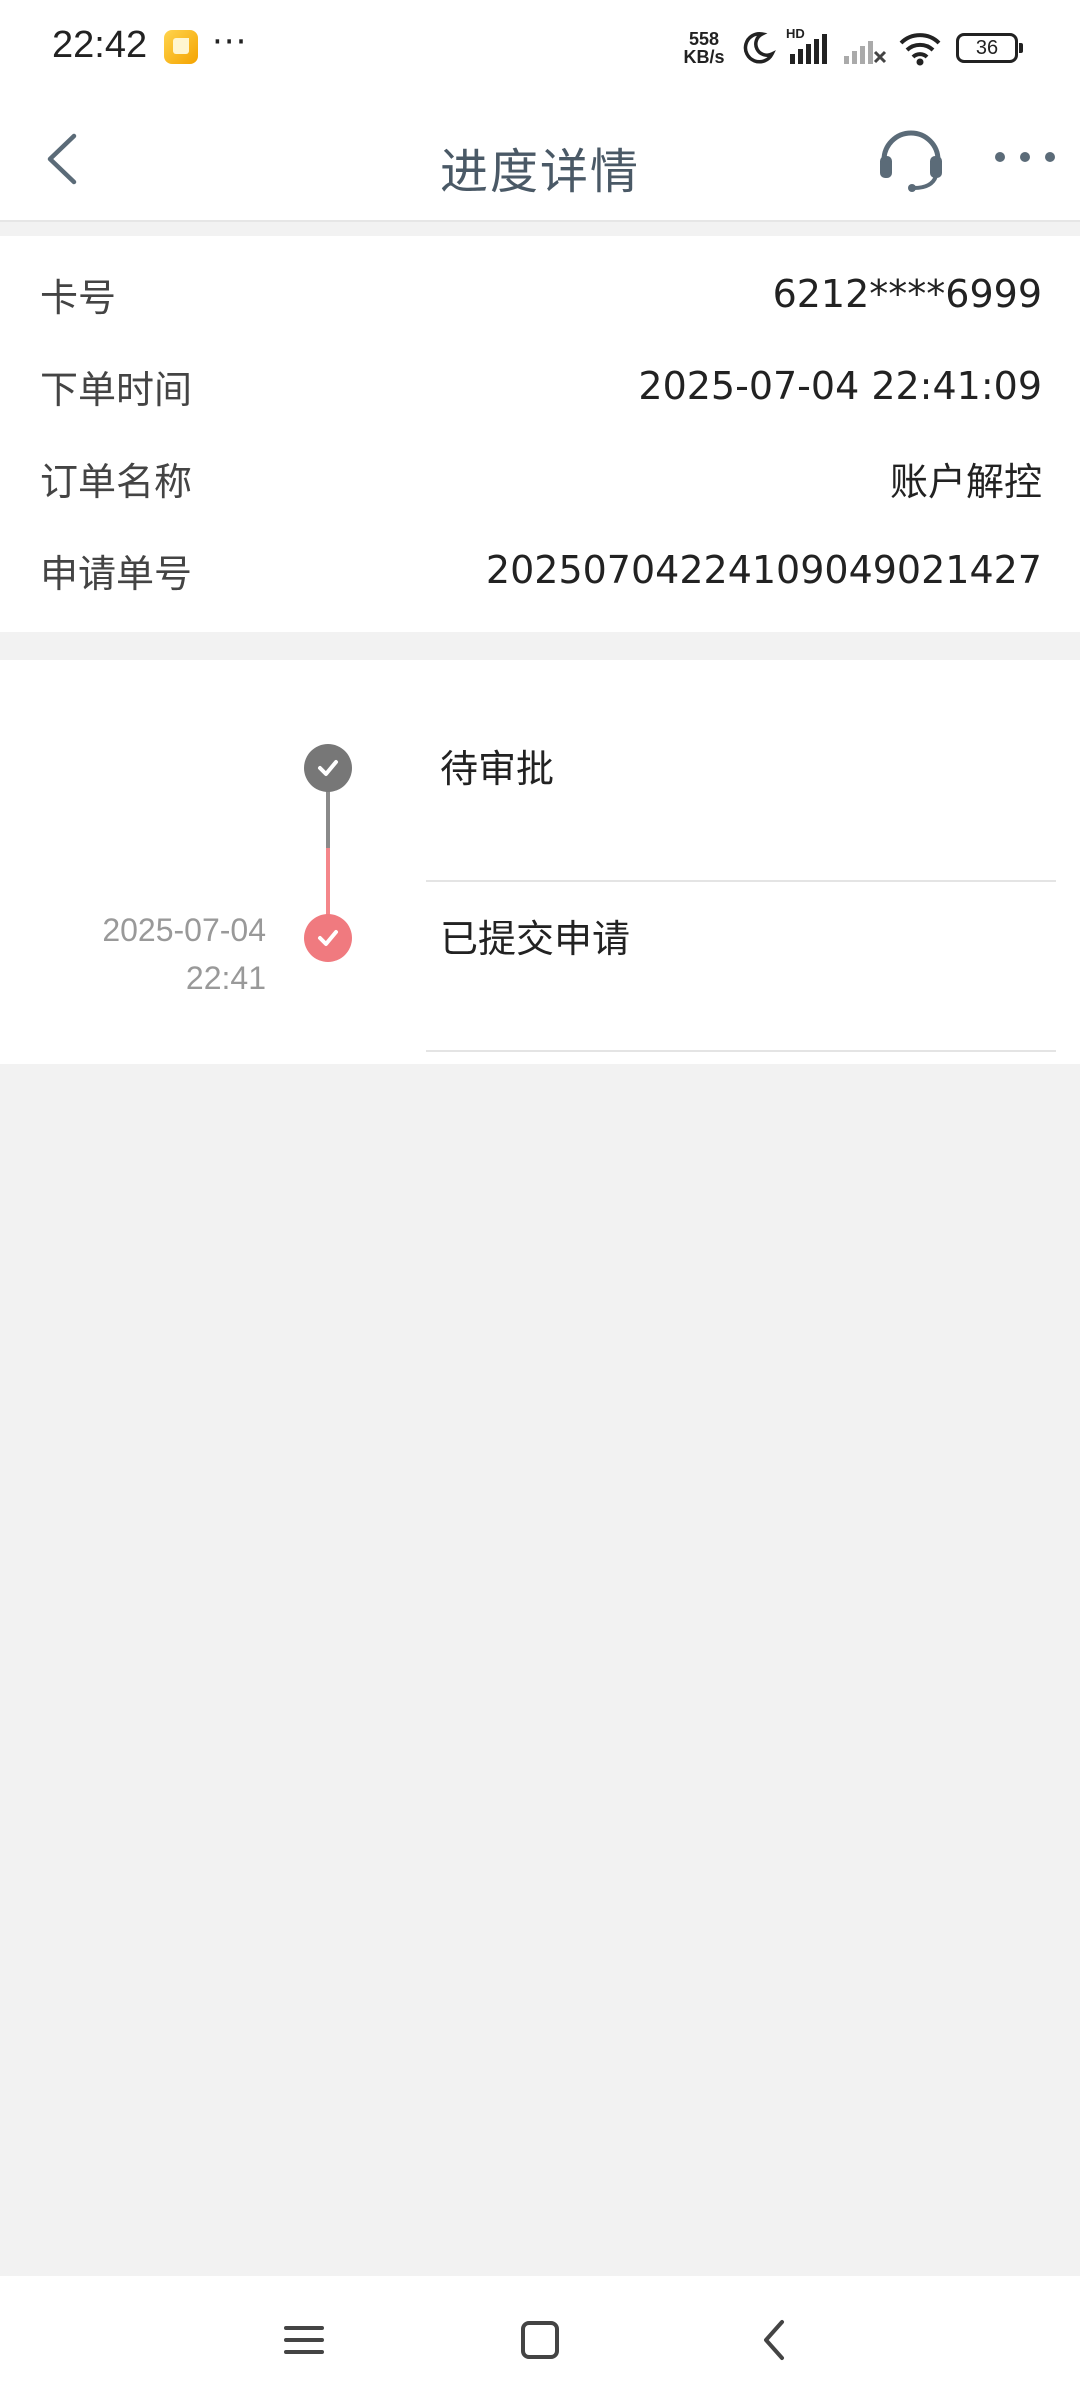 The height and width of the screenshot is (2400, 1080). What do you see at coordinates (541, 294) in the screenshot?
I see `info-row-card-number: 卡号 6212****6999` at bounding box center [541, 294].